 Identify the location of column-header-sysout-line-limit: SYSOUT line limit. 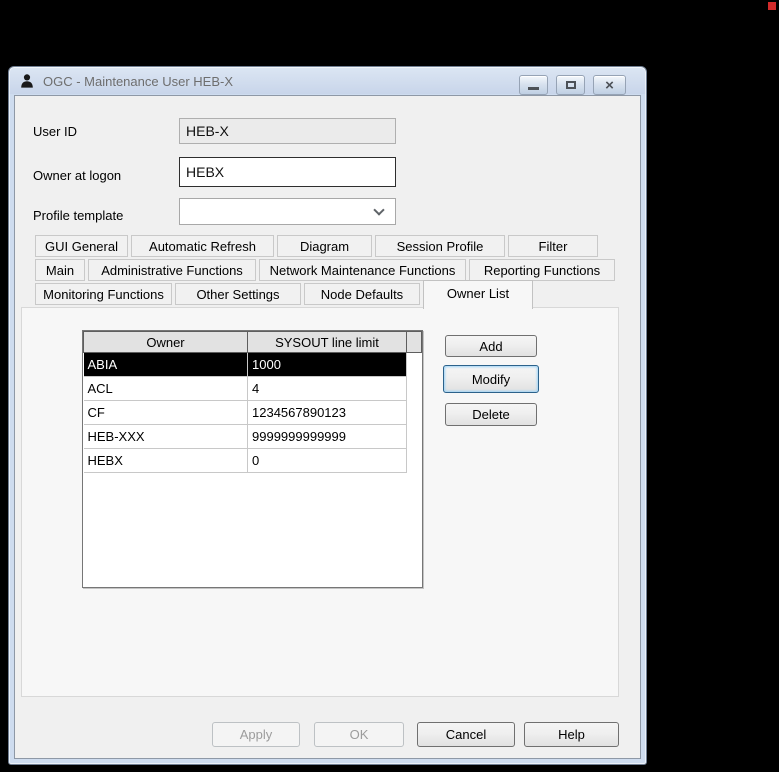
(327, 342).